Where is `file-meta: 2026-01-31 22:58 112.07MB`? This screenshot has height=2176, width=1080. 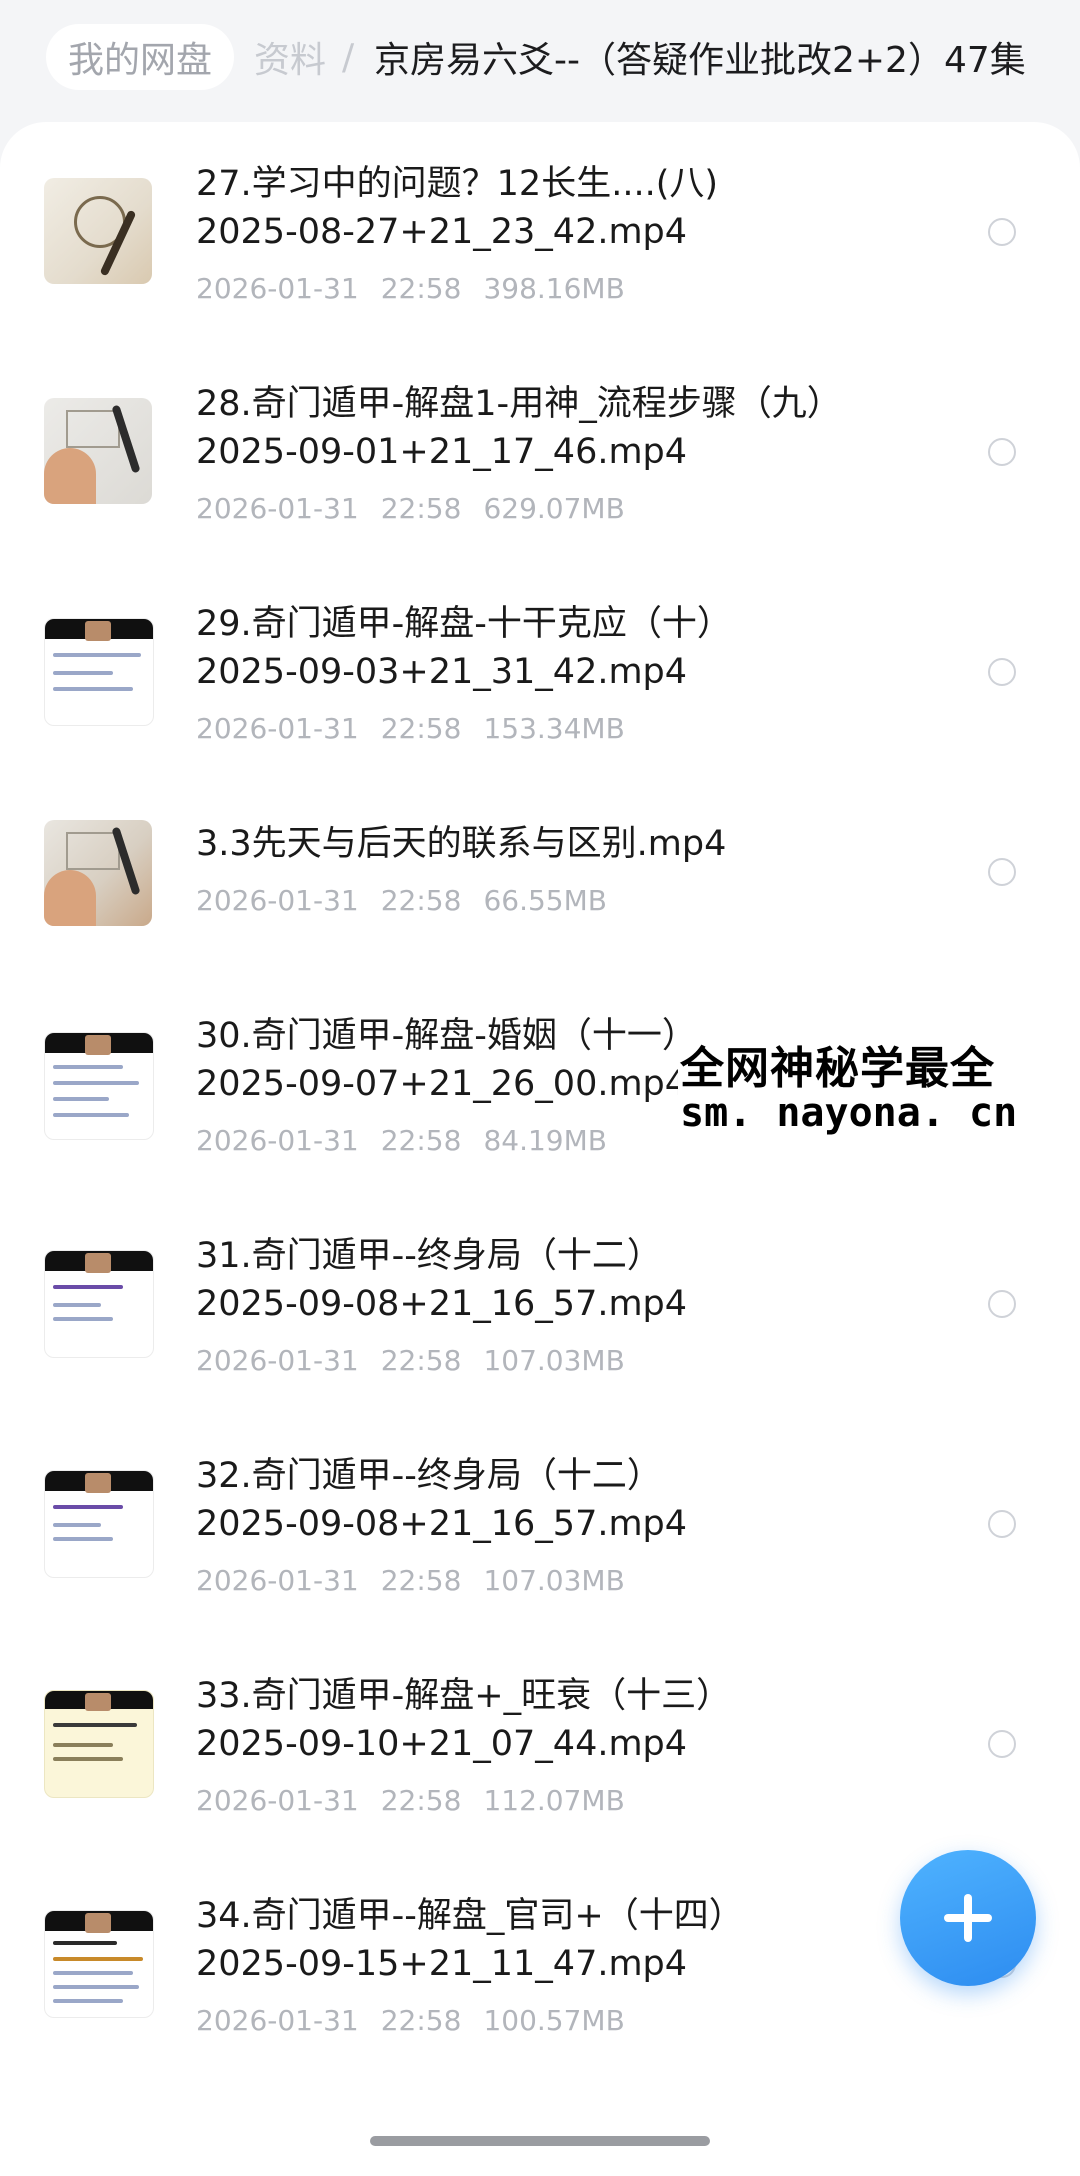
file-meta: 2026-01-31 22:58 112.07MB is located at coordinates (421, 1800).